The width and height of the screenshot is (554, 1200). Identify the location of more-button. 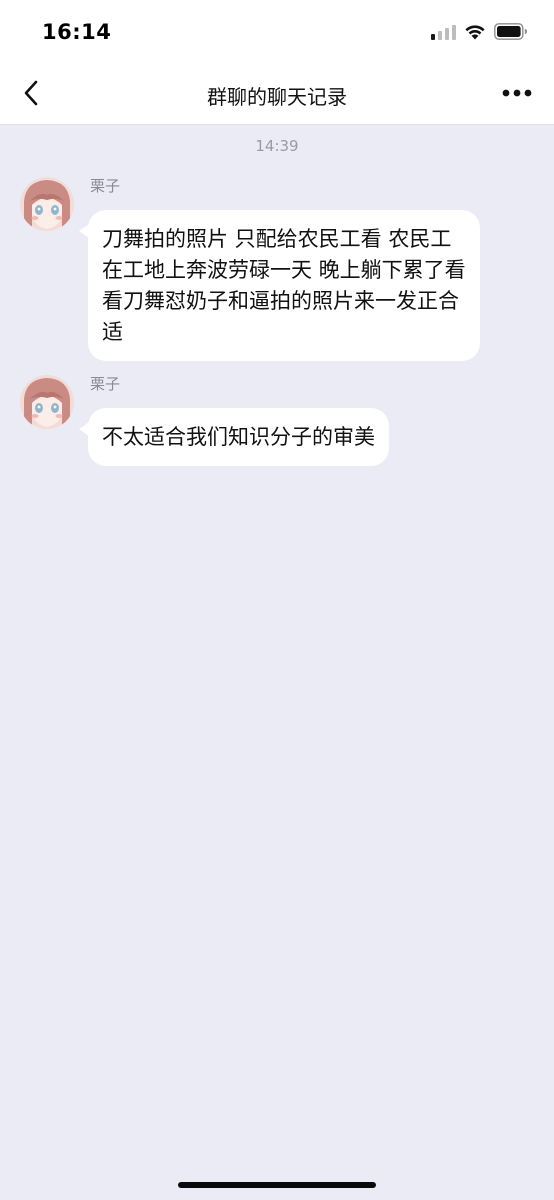
(517, 93).